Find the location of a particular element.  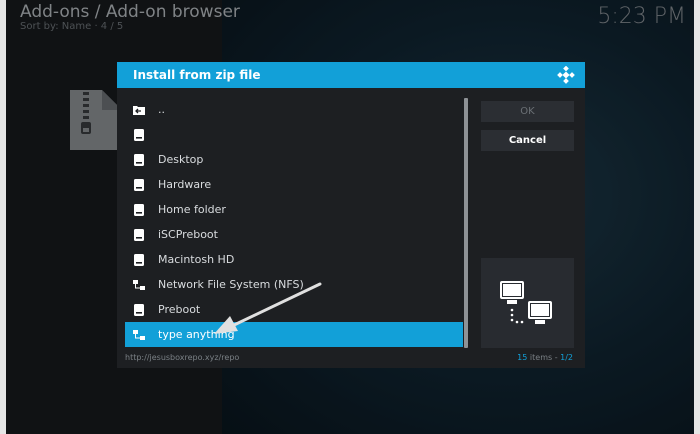

list-item-label: type anything is located at coordinates (196, 334).